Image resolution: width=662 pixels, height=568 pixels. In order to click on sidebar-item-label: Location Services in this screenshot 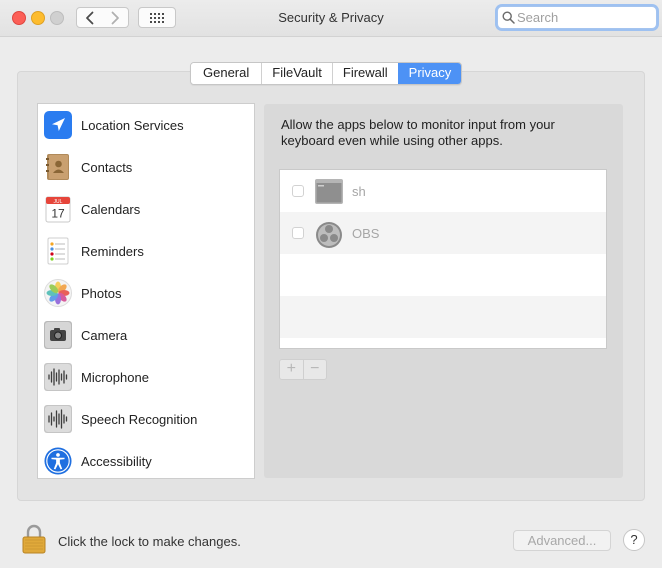, I will do `click(132, 125)`.